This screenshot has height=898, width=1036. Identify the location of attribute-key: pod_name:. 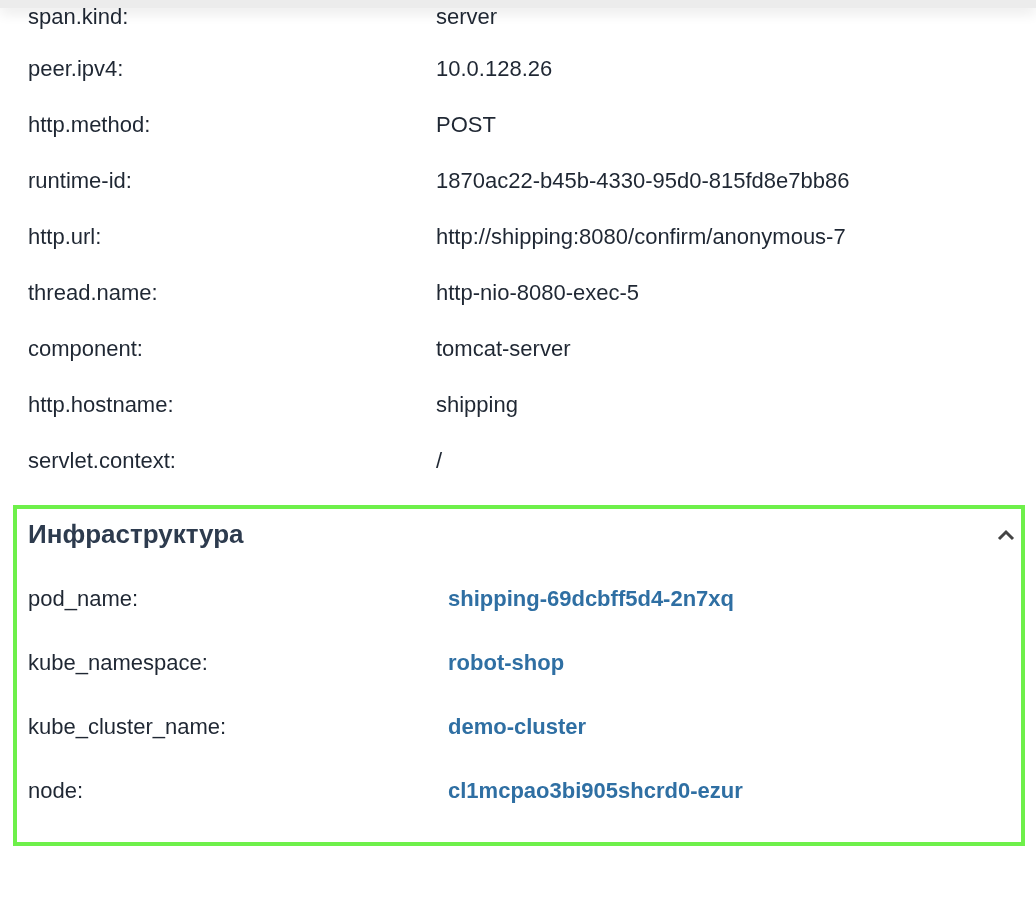
(238, 598).